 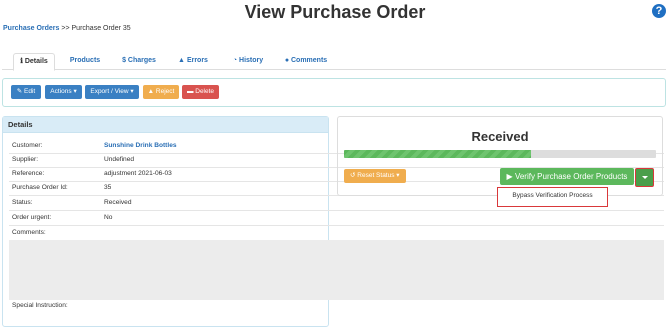 What do you see at coordinates (190, 91) in the screenshot?
I see `trash-icon: ▬` at bounding box center [190, 91].